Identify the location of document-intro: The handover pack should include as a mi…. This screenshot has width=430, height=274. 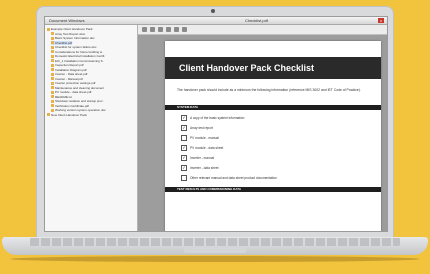
(269, 90).